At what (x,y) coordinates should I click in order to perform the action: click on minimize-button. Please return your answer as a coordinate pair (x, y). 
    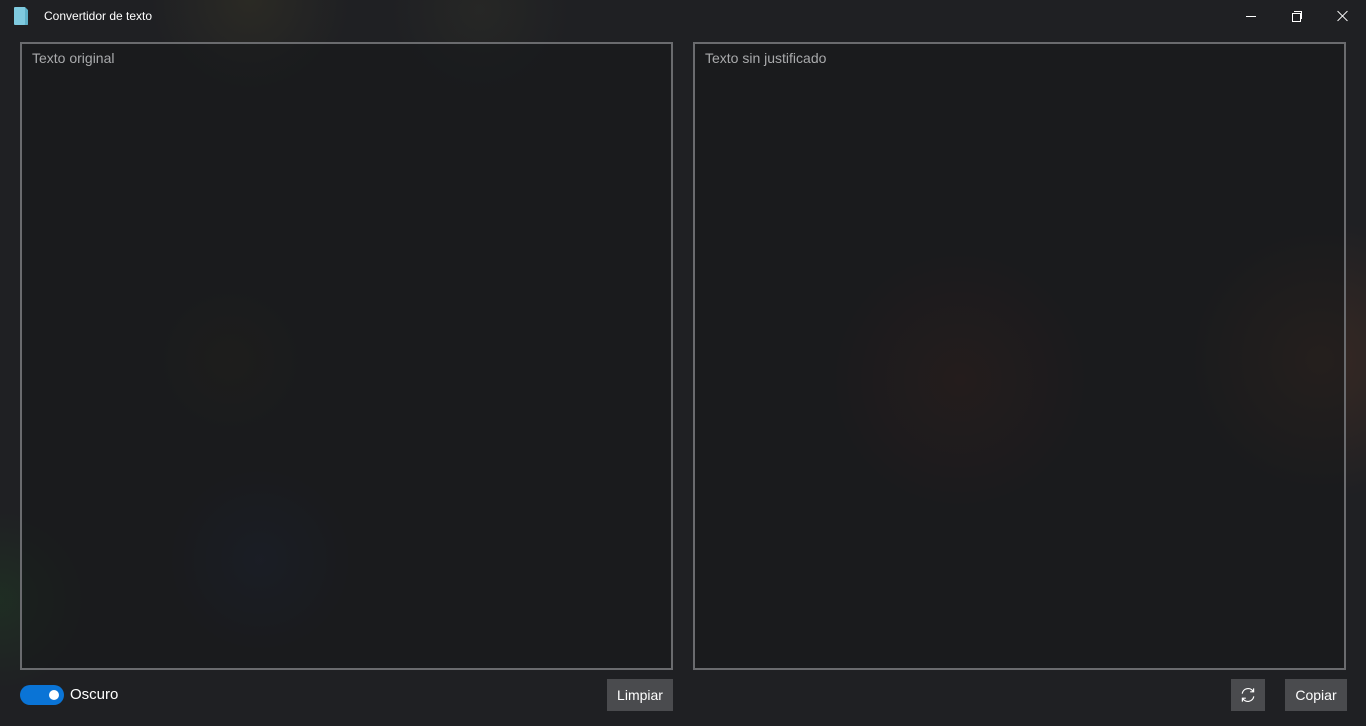
    Looking at the image, I should click on (1251, 16).